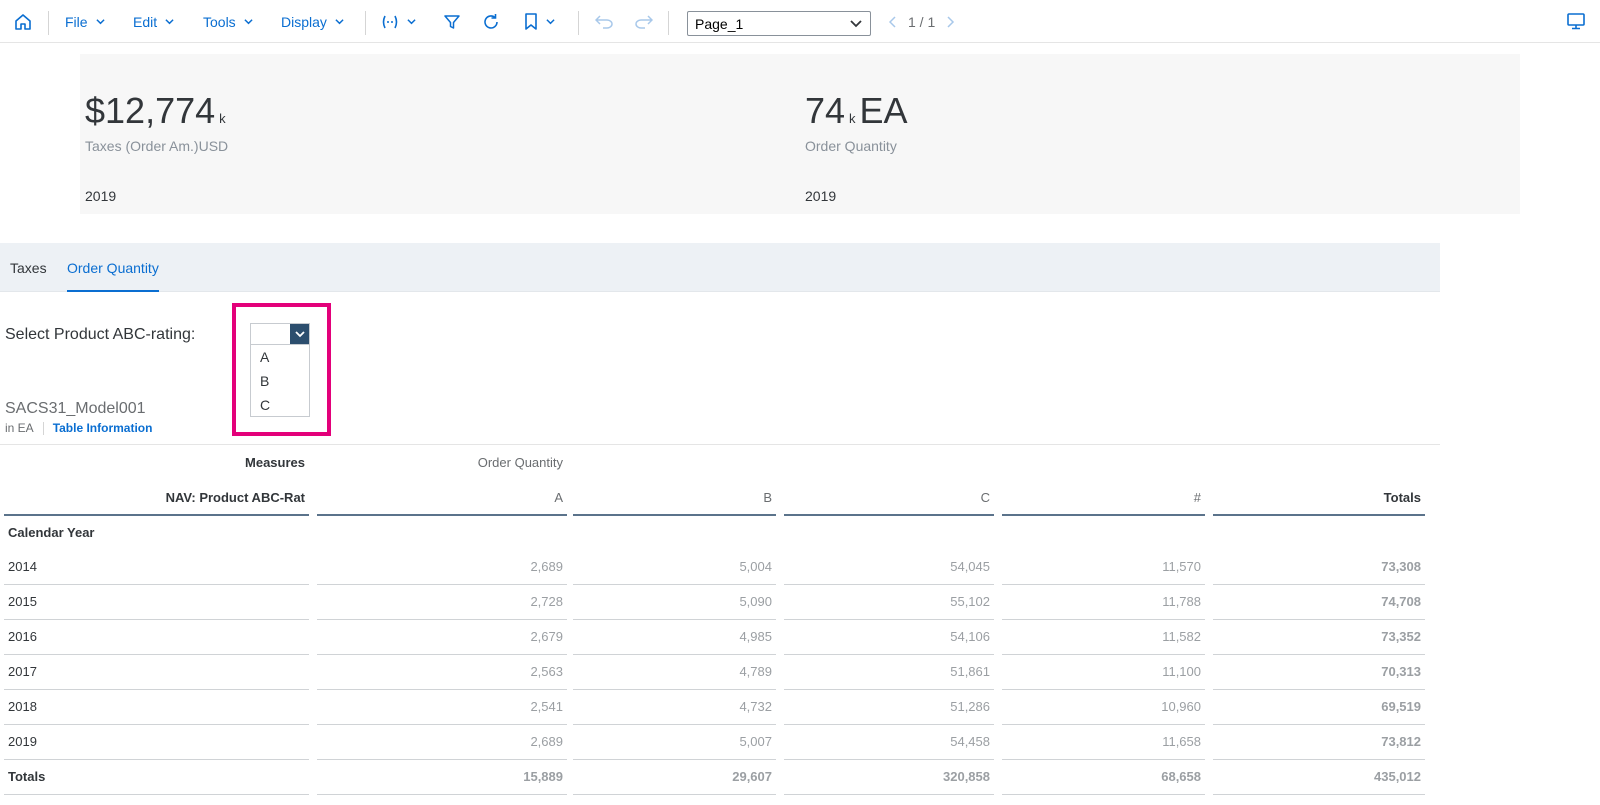 This screenshot has width=1600, height=805. I want to click on file-menu: File, so click(85, 21).